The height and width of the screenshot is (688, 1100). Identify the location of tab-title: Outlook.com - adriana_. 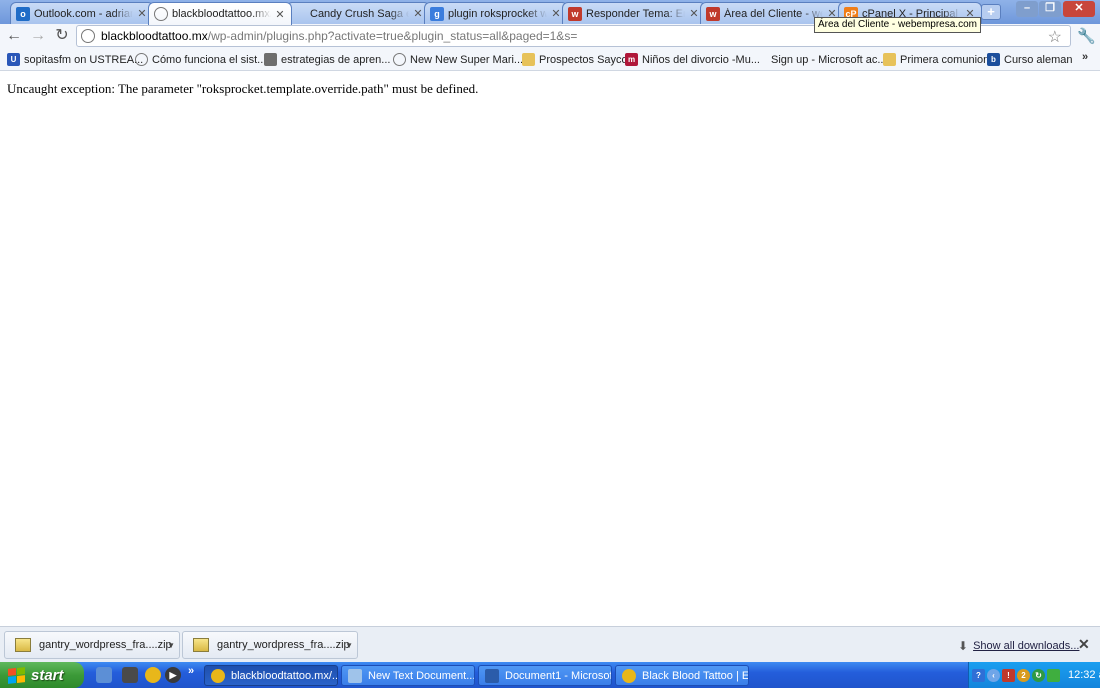
(83, 13).